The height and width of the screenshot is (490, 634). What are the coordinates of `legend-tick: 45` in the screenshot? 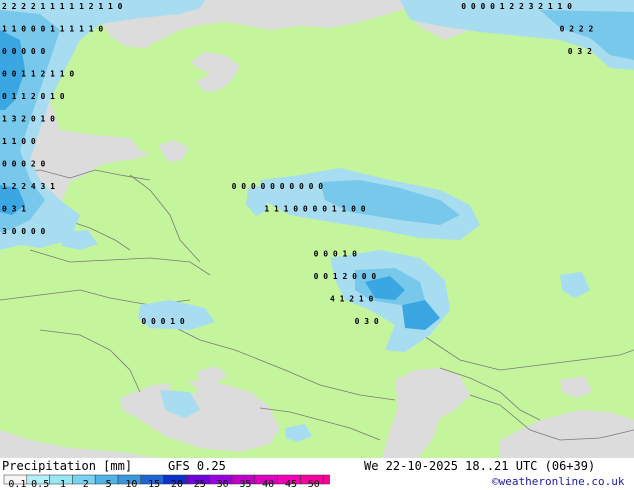 It's located at (291, 484).